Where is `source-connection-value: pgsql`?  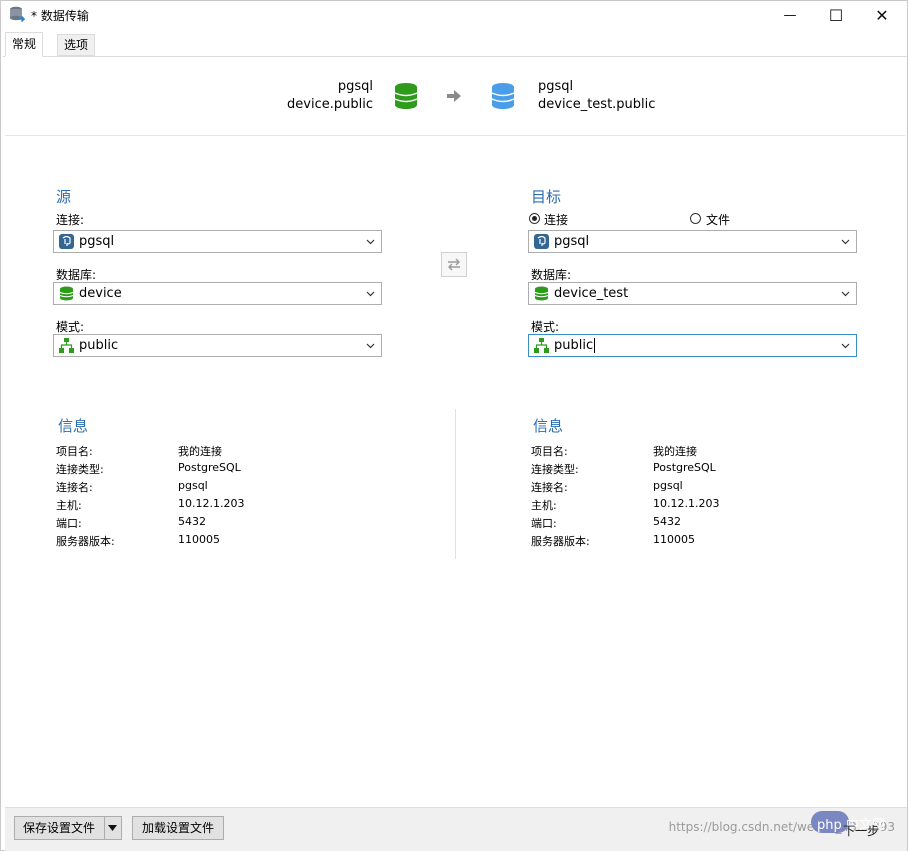 source-connection-value: pgsql is located at coordinates (97, 241).